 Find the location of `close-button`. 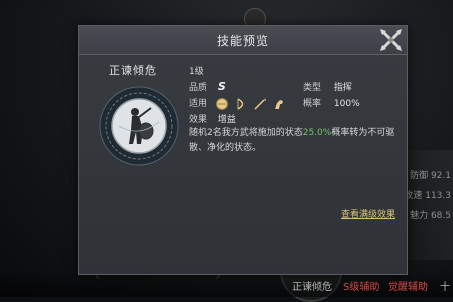

close-button is located at coordinates (391, 40).